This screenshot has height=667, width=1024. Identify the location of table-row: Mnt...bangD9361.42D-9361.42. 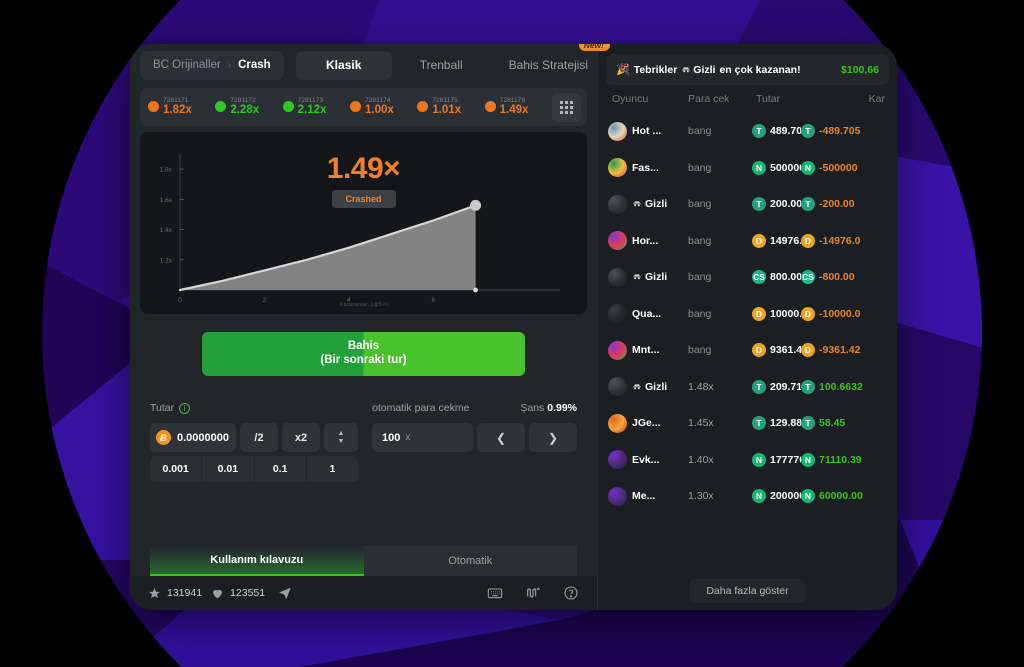
(747, 350).